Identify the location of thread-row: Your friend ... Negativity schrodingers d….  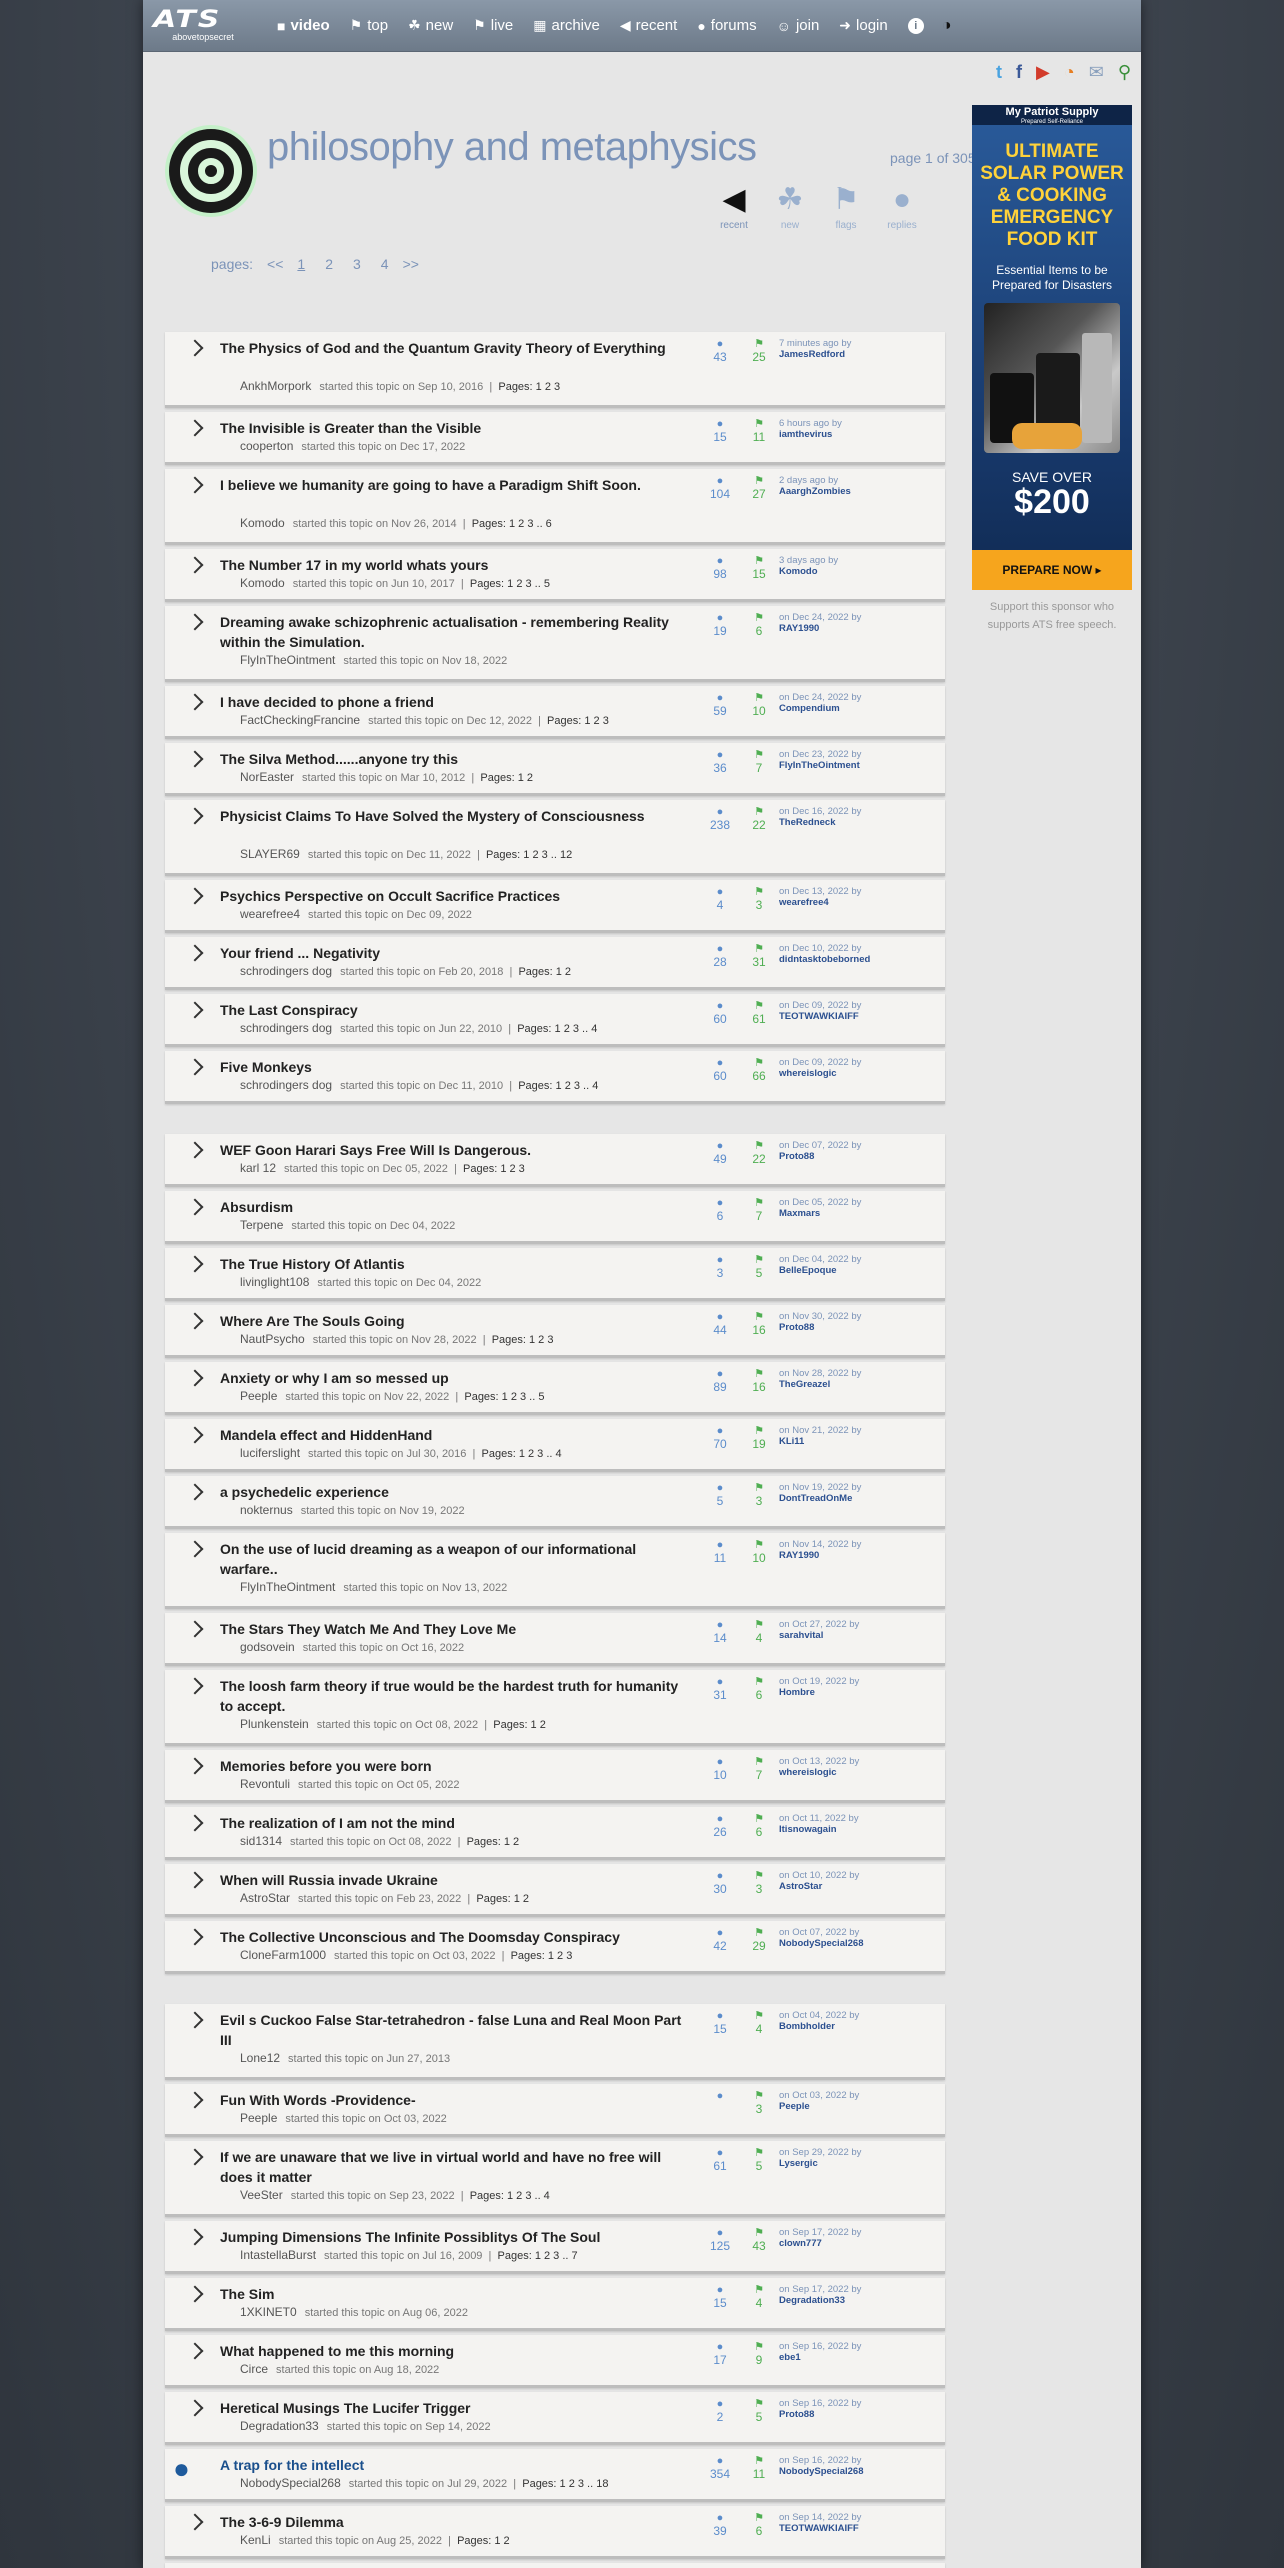
(555, 963).